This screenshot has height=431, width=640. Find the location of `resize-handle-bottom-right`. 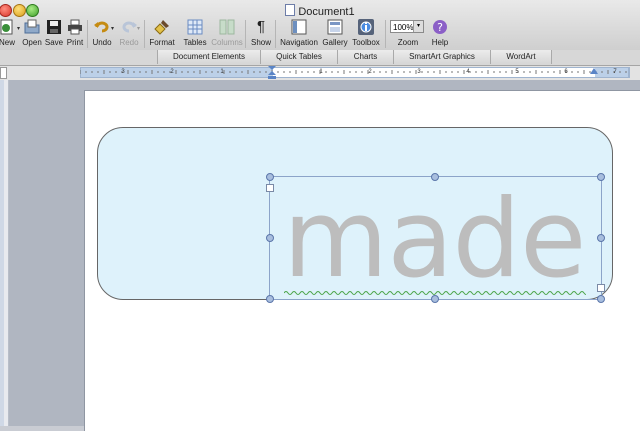

resize-handle-bottom-right is located at coordinates (601, 299).